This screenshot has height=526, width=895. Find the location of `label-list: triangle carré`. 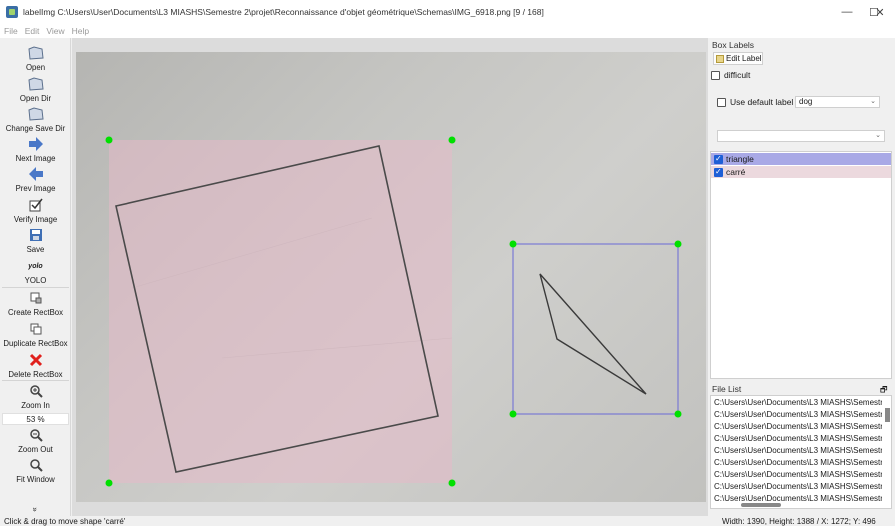

label-list: triangle carré is located at coordinates (801, 265).